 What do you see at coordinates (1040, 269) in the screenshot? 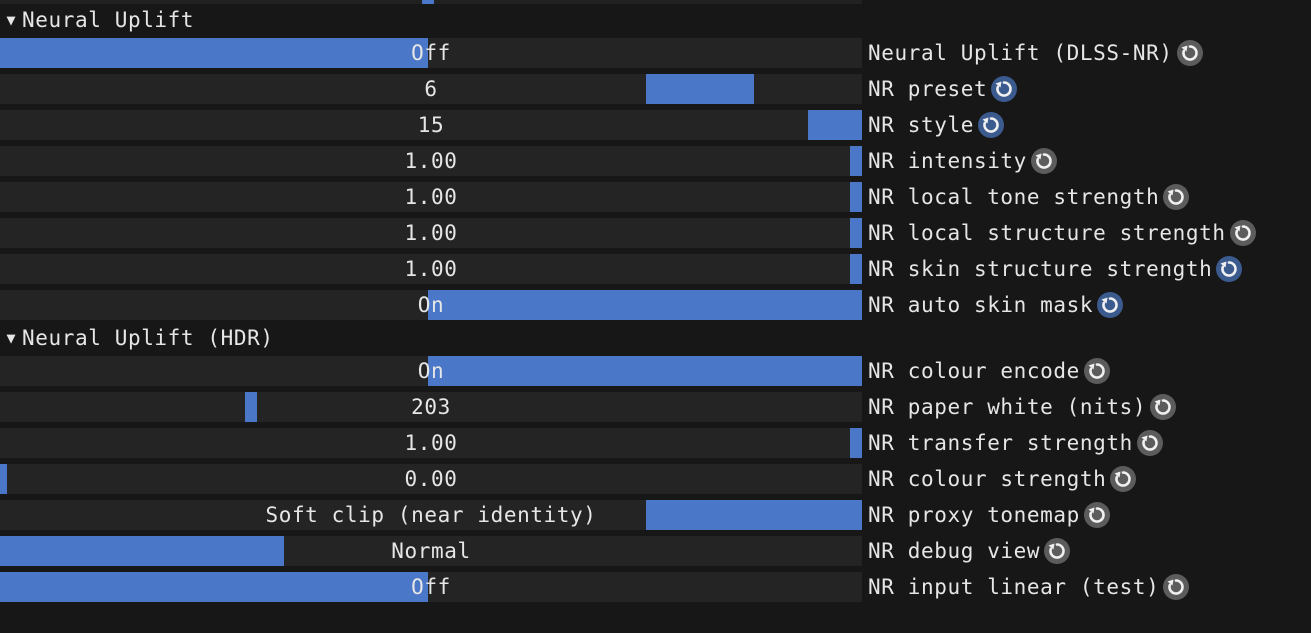
I see `setting-label: NR skin structure strength` at bounding box center [1040, 269].